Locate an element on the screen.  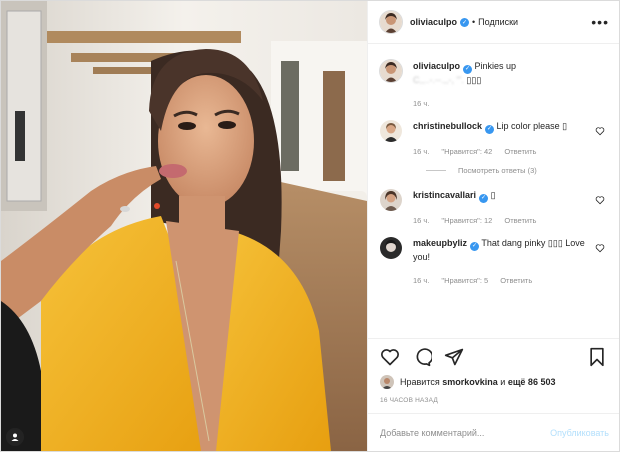
caption-avatar is located at coordinates (391, 71).